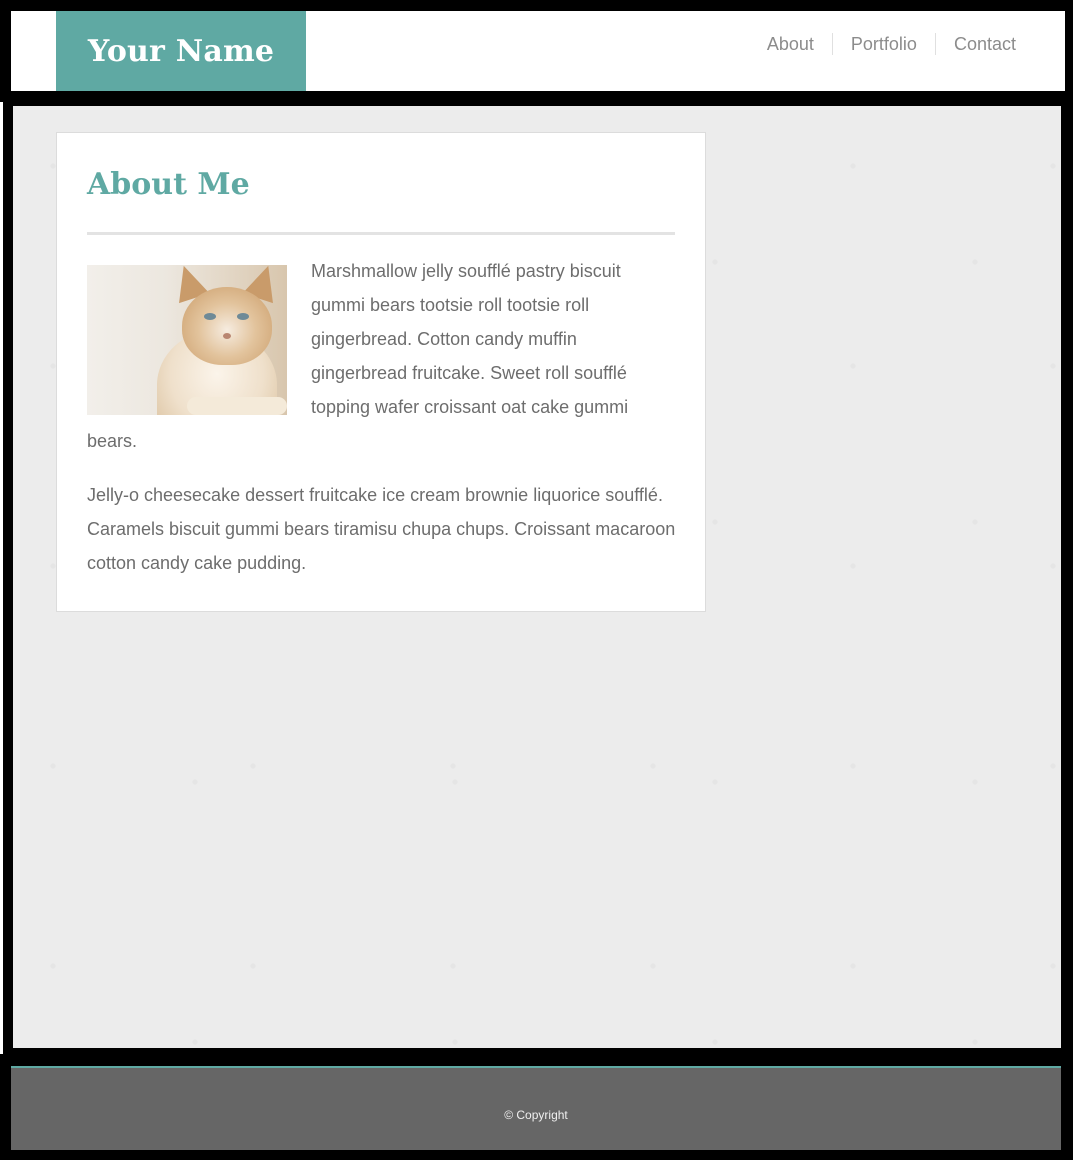 The width and height of the screenshot is (1073, 1160). Describe the element at coordinates (227, 326) in the screenshot. I see `cat-head-shape` at that location.